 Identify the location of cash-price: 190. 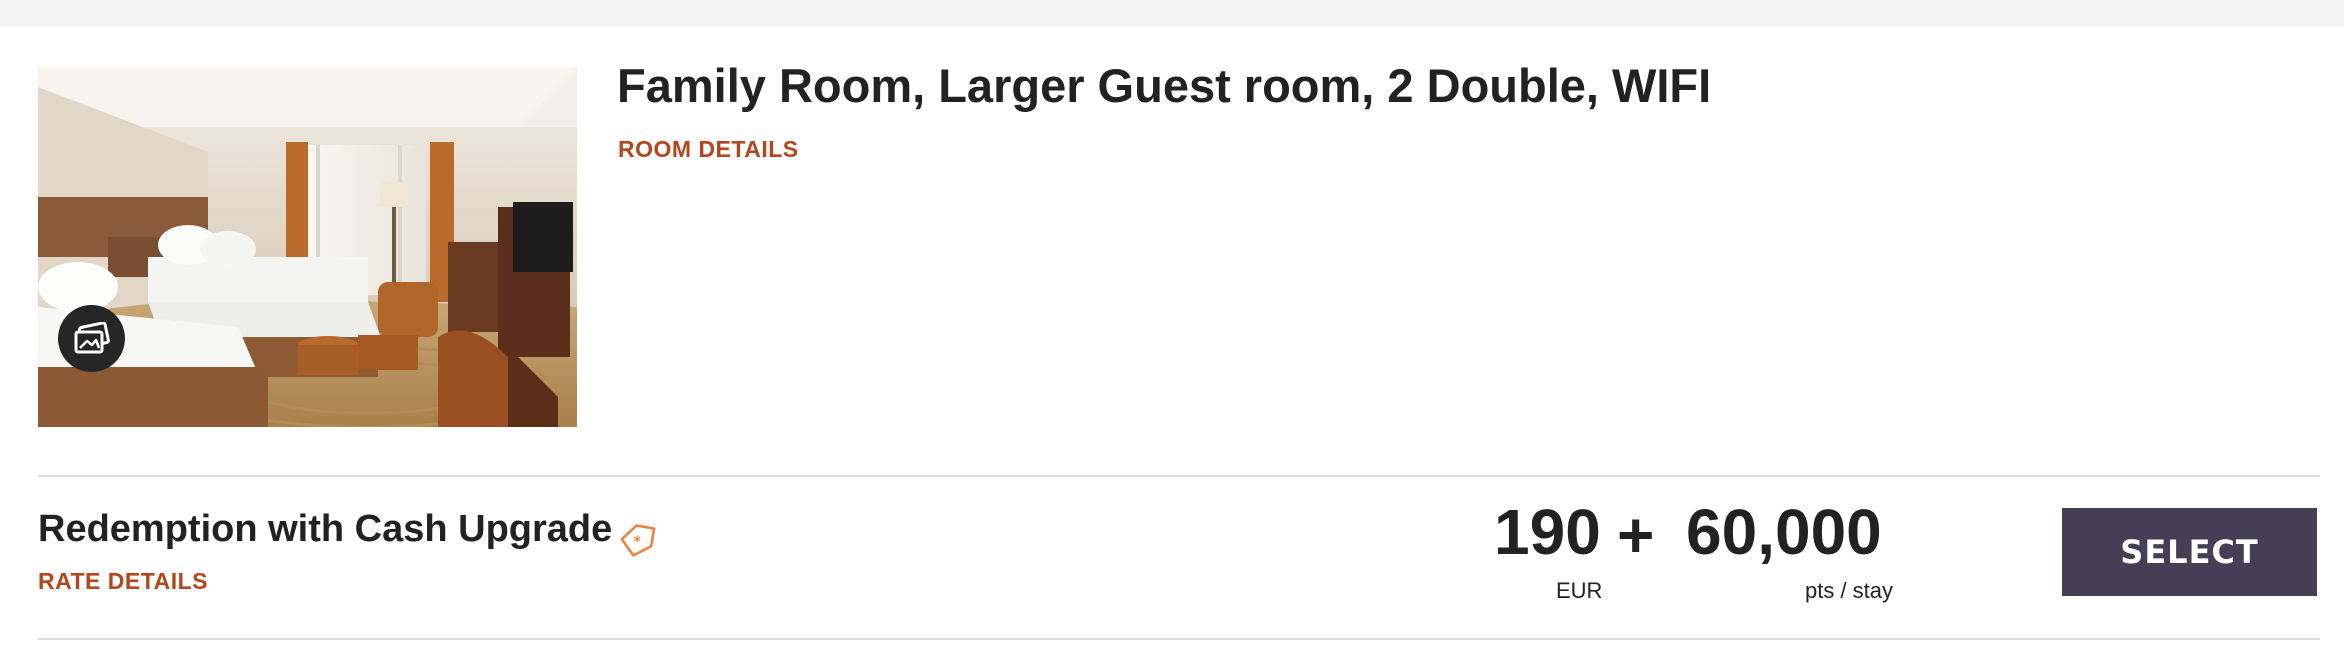
(1547, 532).